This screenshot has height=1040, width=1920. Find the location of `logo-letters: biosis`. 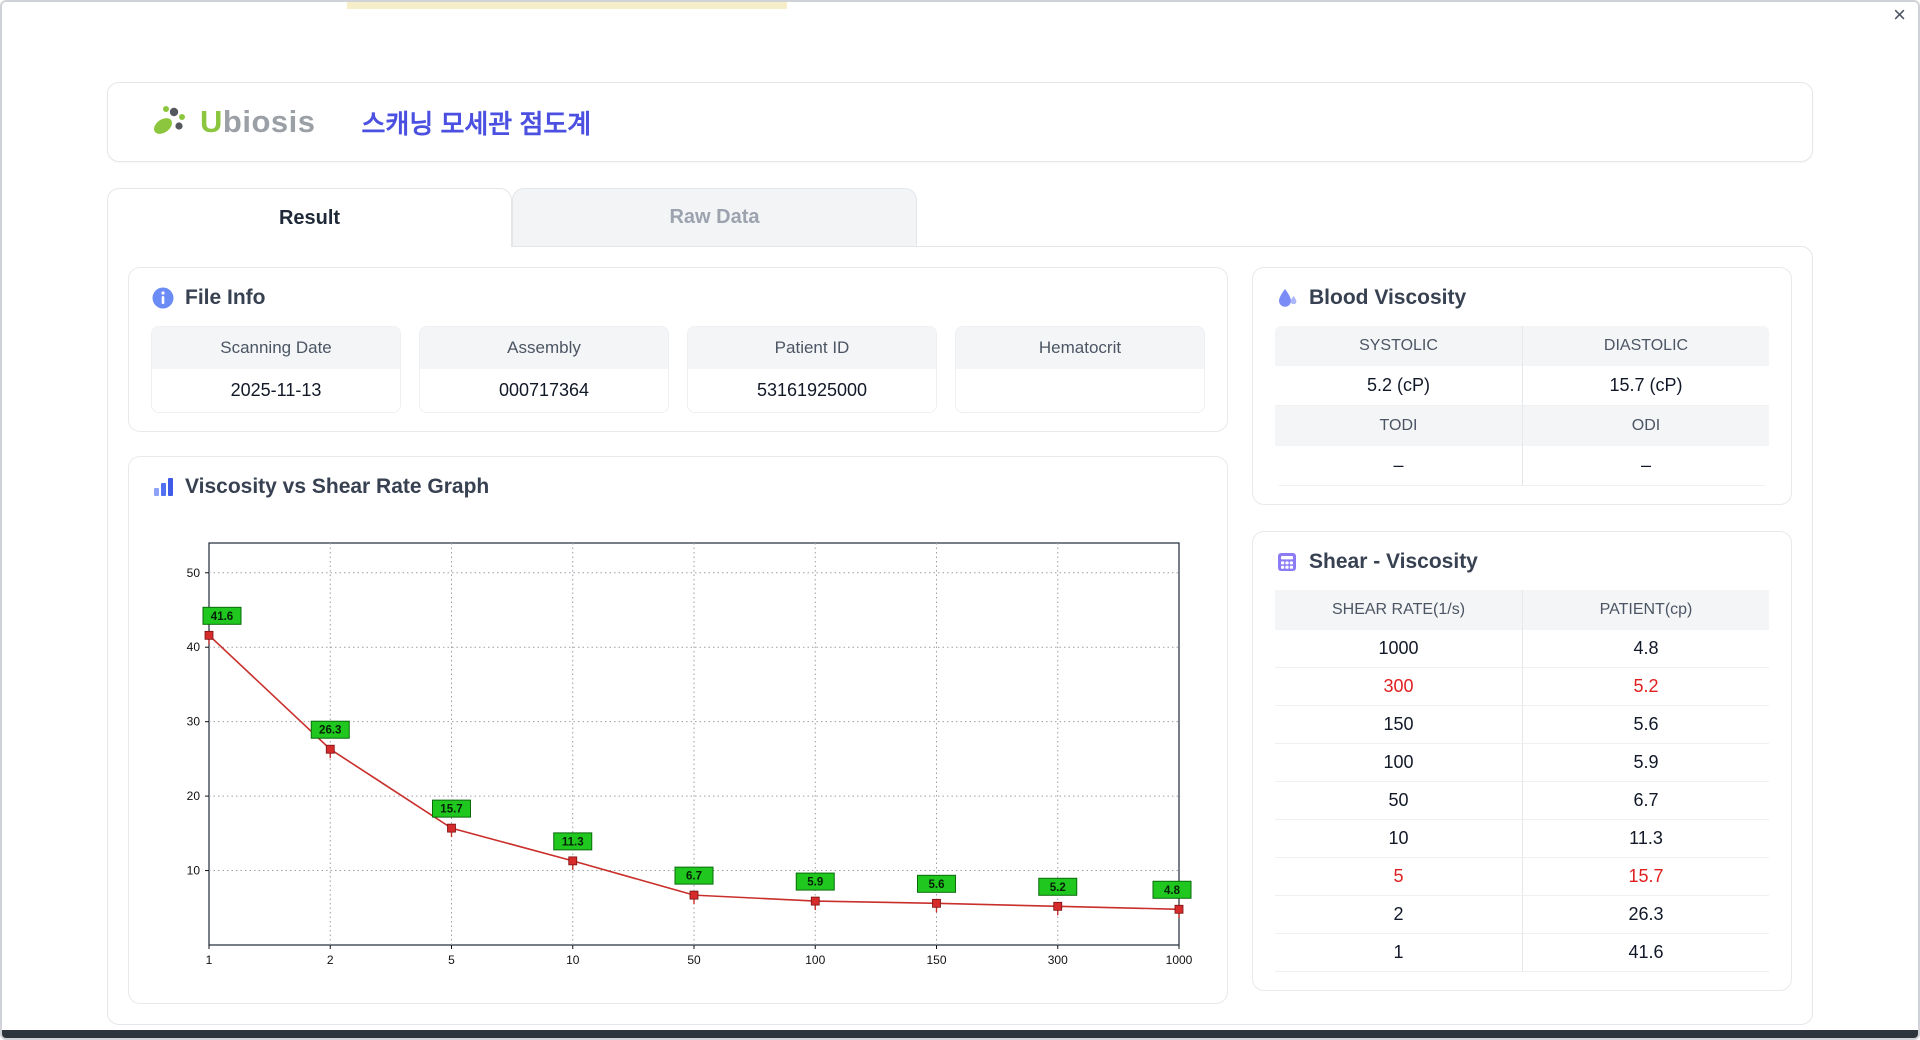

logo-letters: biosis is located at coordinates (269, 121).